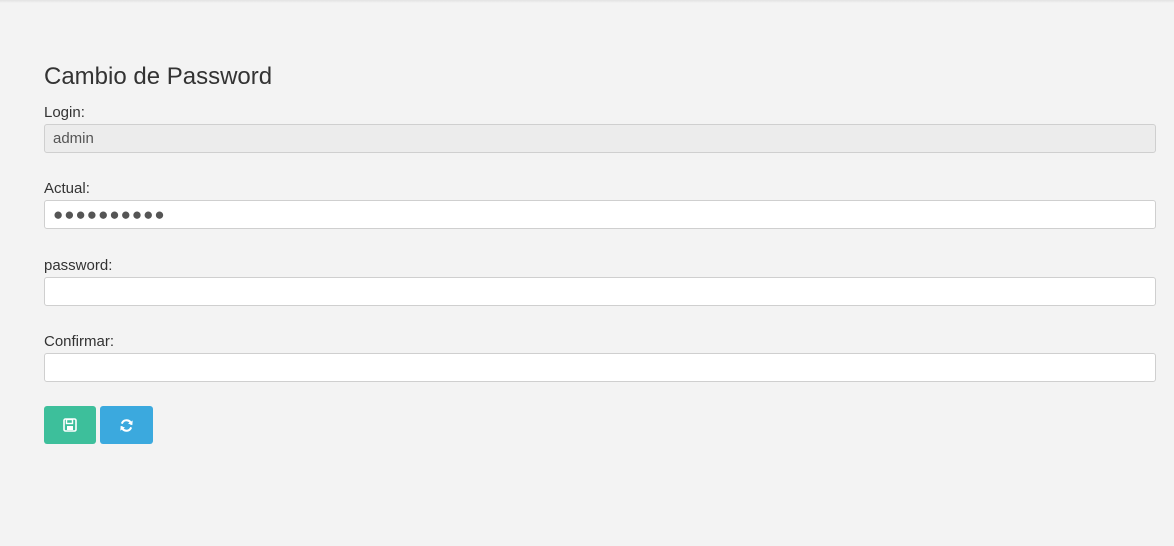 The height and width of the screenshot is (546, 1174). Describe the element at coordinates (600, 367) in the screenshot. I see `confirm-password-field` at that location.